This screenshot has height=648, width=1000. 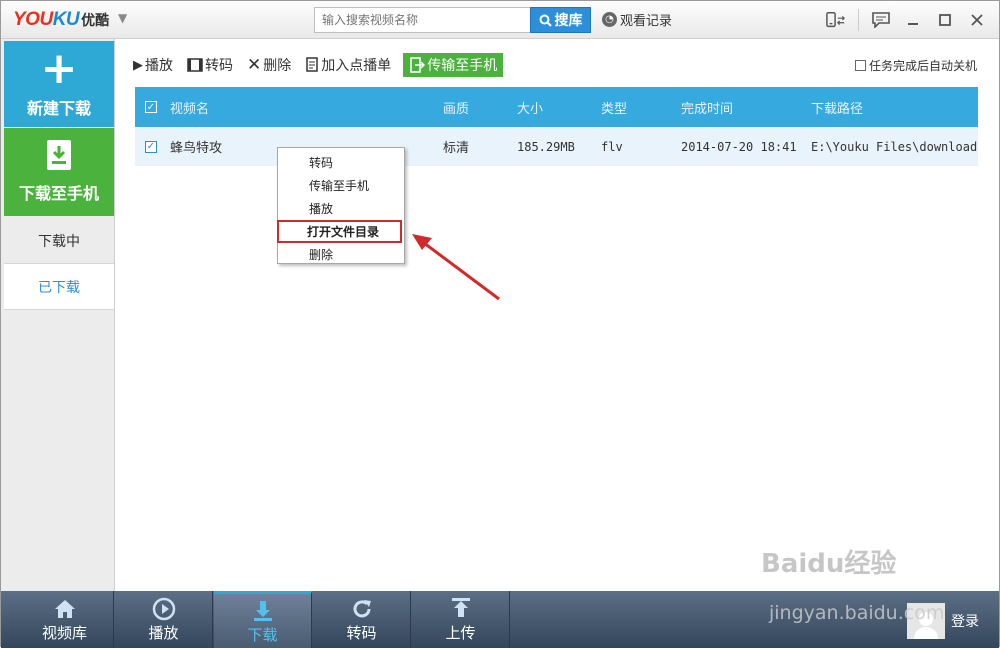 I want to click on tab-downloading: 下载中, so click(x=59, y=241).